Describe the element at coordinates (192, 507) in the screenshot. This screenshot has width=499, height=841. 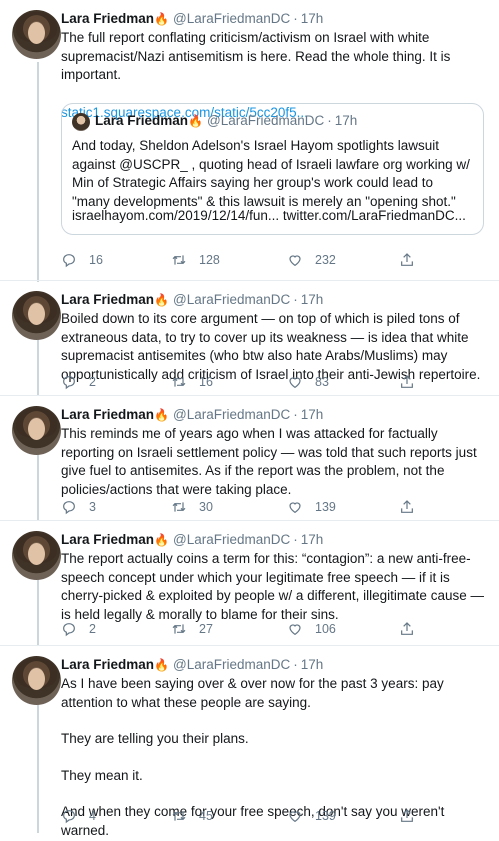
I see `retweet-button: 30` at that location.